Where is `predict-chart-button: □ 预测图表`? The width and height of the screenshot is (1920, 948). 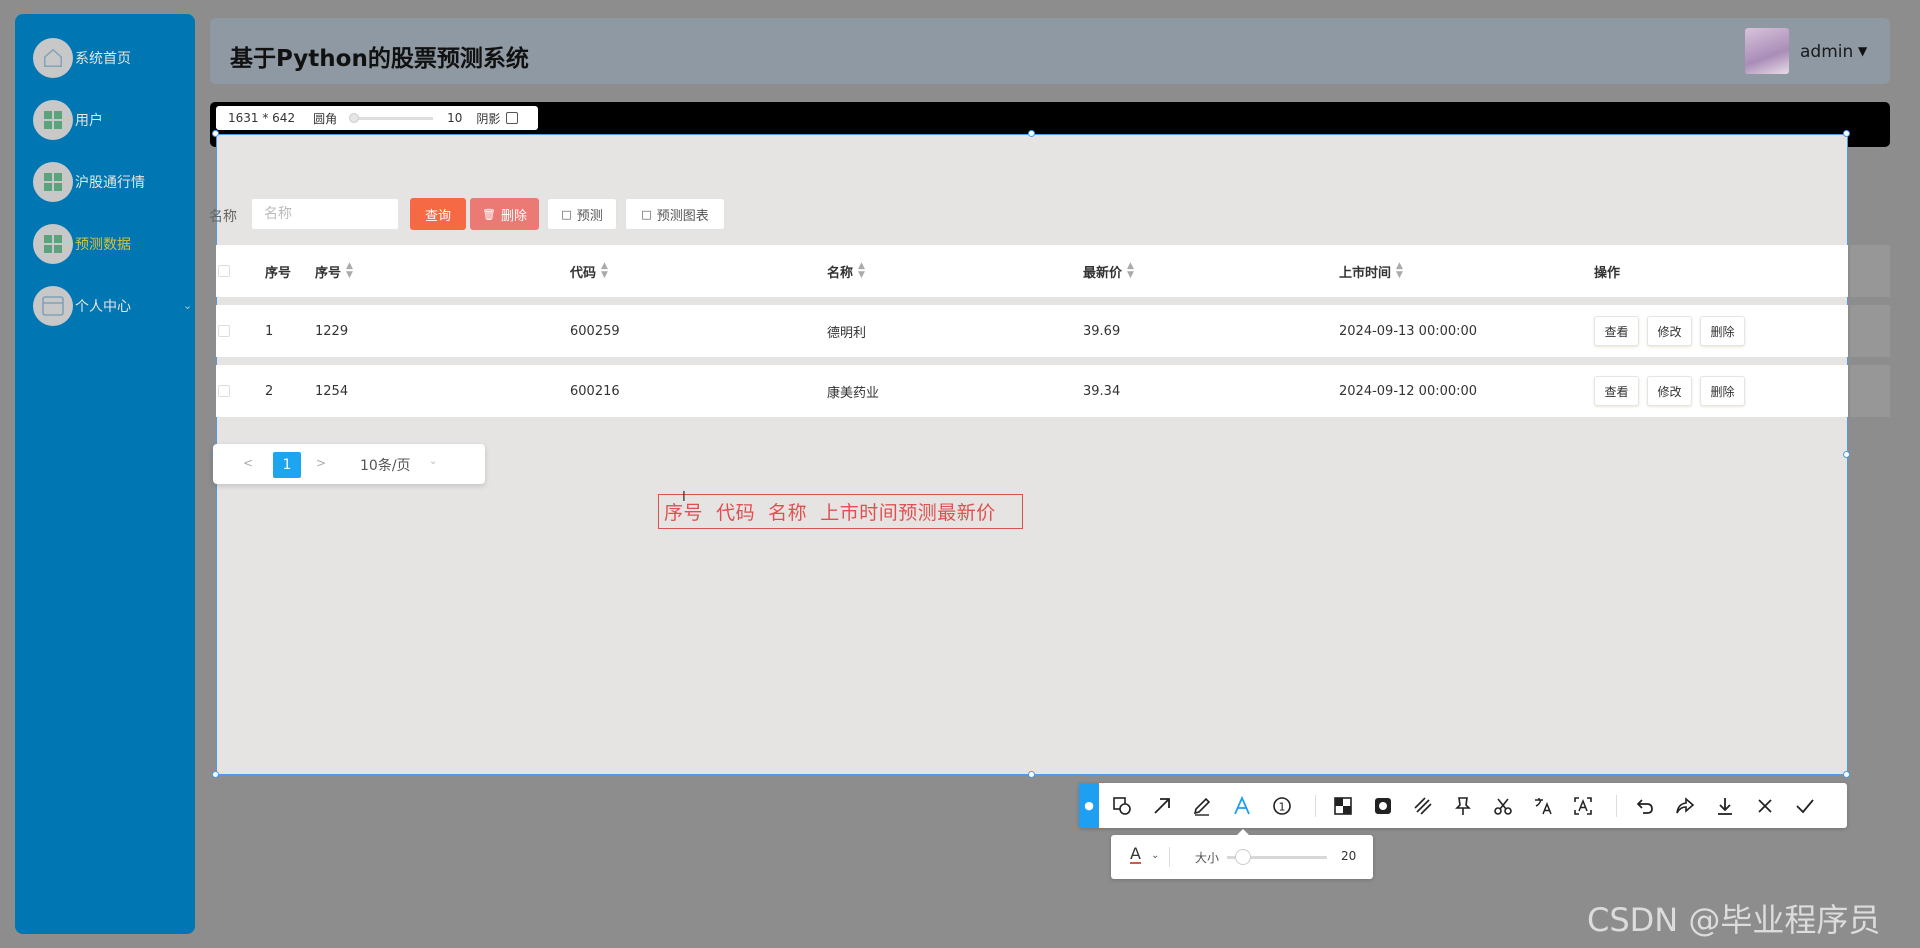 predict-chart-button: □ 预测图表 is located at coordinates (675, 214).